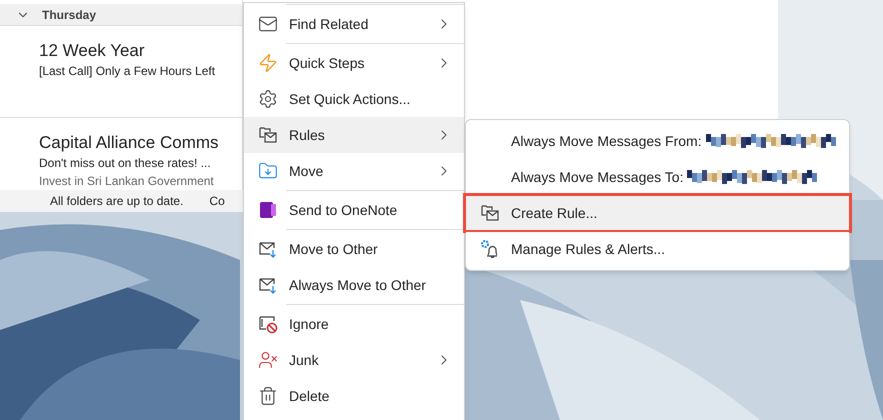 Image resolution: width=883 pixels, height=420 pixels. What do you see at coordinates (354, 360) in the screenshot?
I see `menu-item: Junk` at bounding box center [354, 360].